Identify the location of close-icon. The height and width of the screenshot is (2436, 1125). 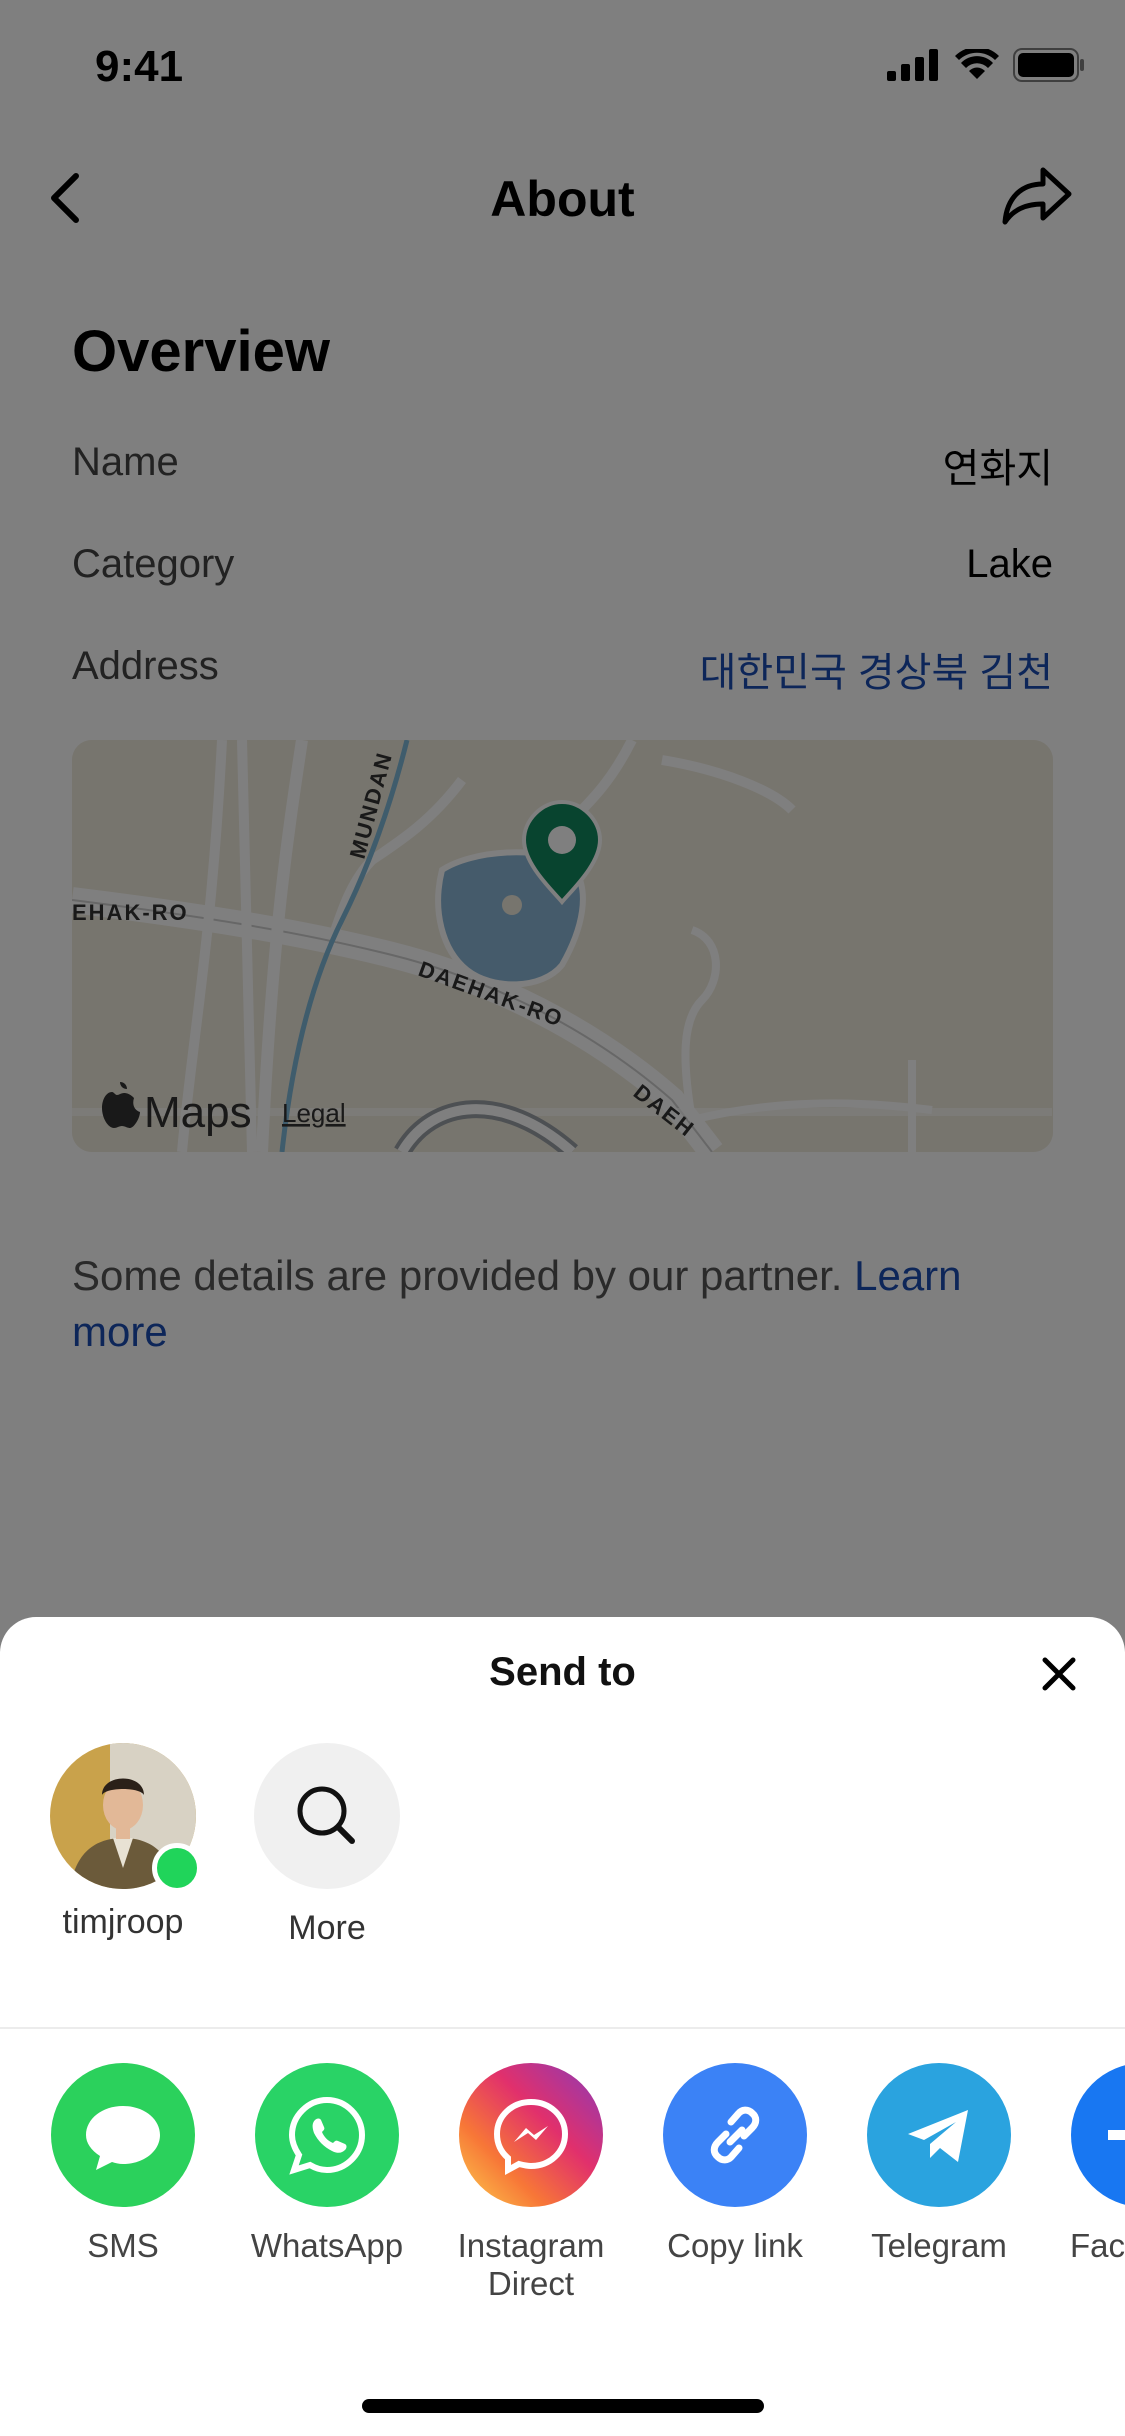
(1059, 1674).